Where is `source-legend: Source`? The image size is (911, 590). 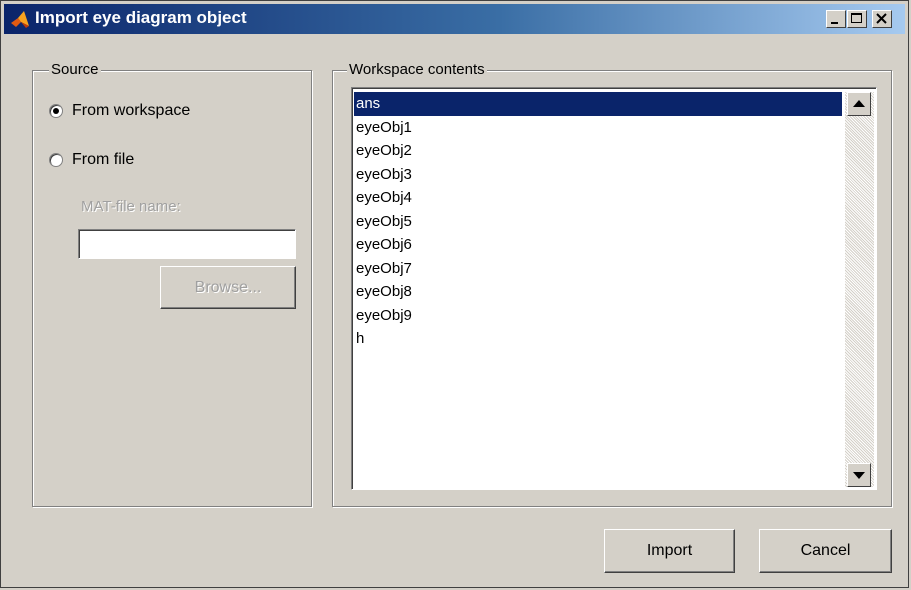 source-legend: Source is located at coordinates (75, 70).